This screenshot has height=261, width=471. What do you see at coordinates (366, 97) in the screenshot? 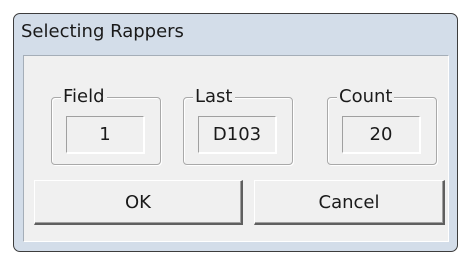
I see `count-group-label: Count` at bounding box center [366, 97].